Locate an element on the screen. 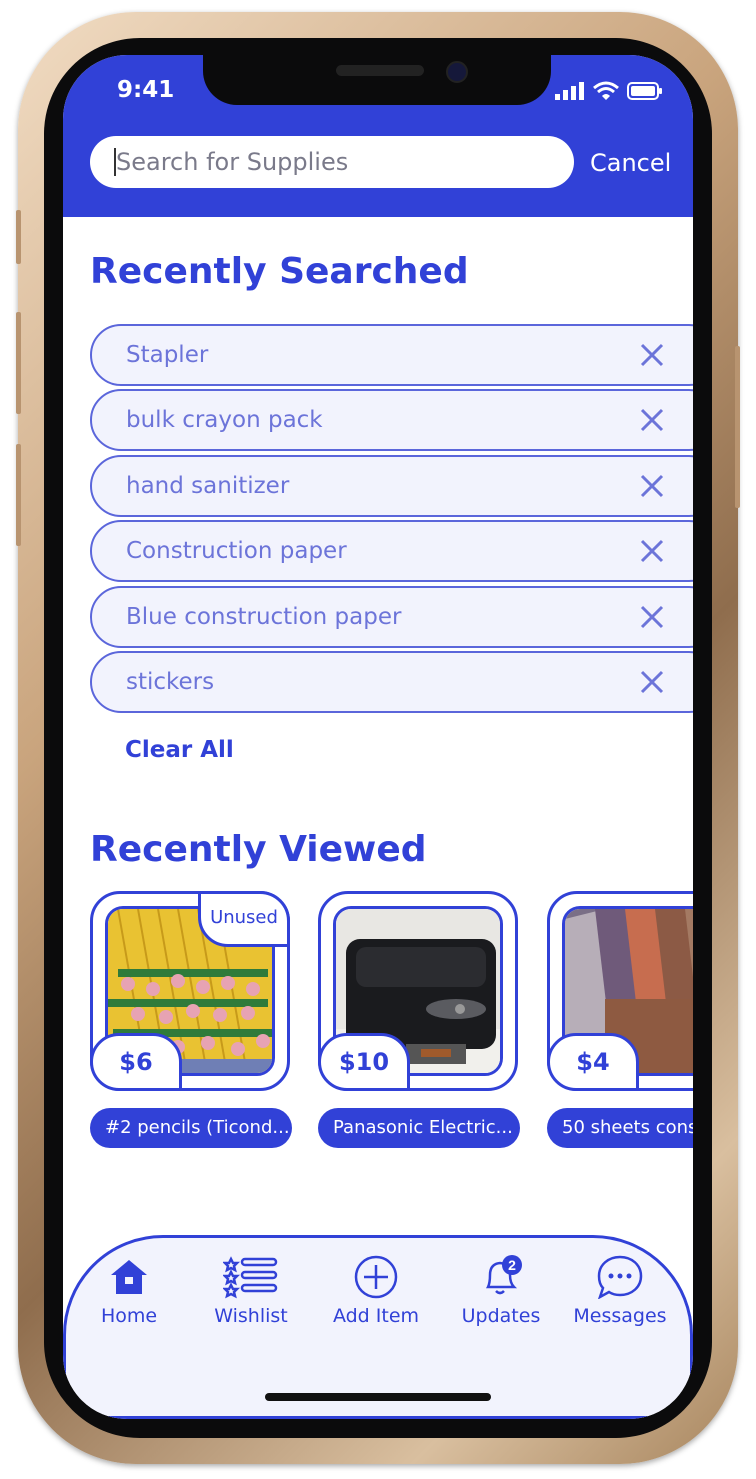 This screenshot has height=1479, width=756. recently-searched-heading: Recently Searched is located at coordinates (279, 271).